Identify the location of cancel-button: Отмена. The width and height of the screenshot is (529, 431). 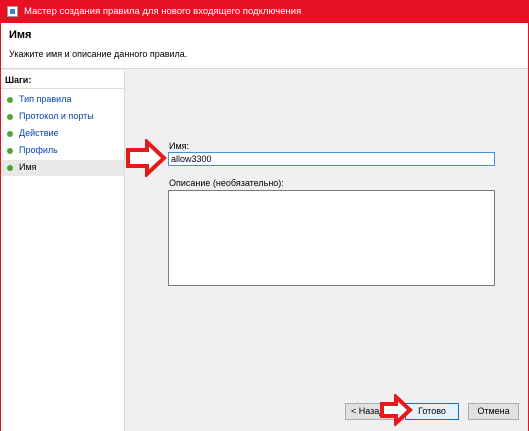
(493, 411).